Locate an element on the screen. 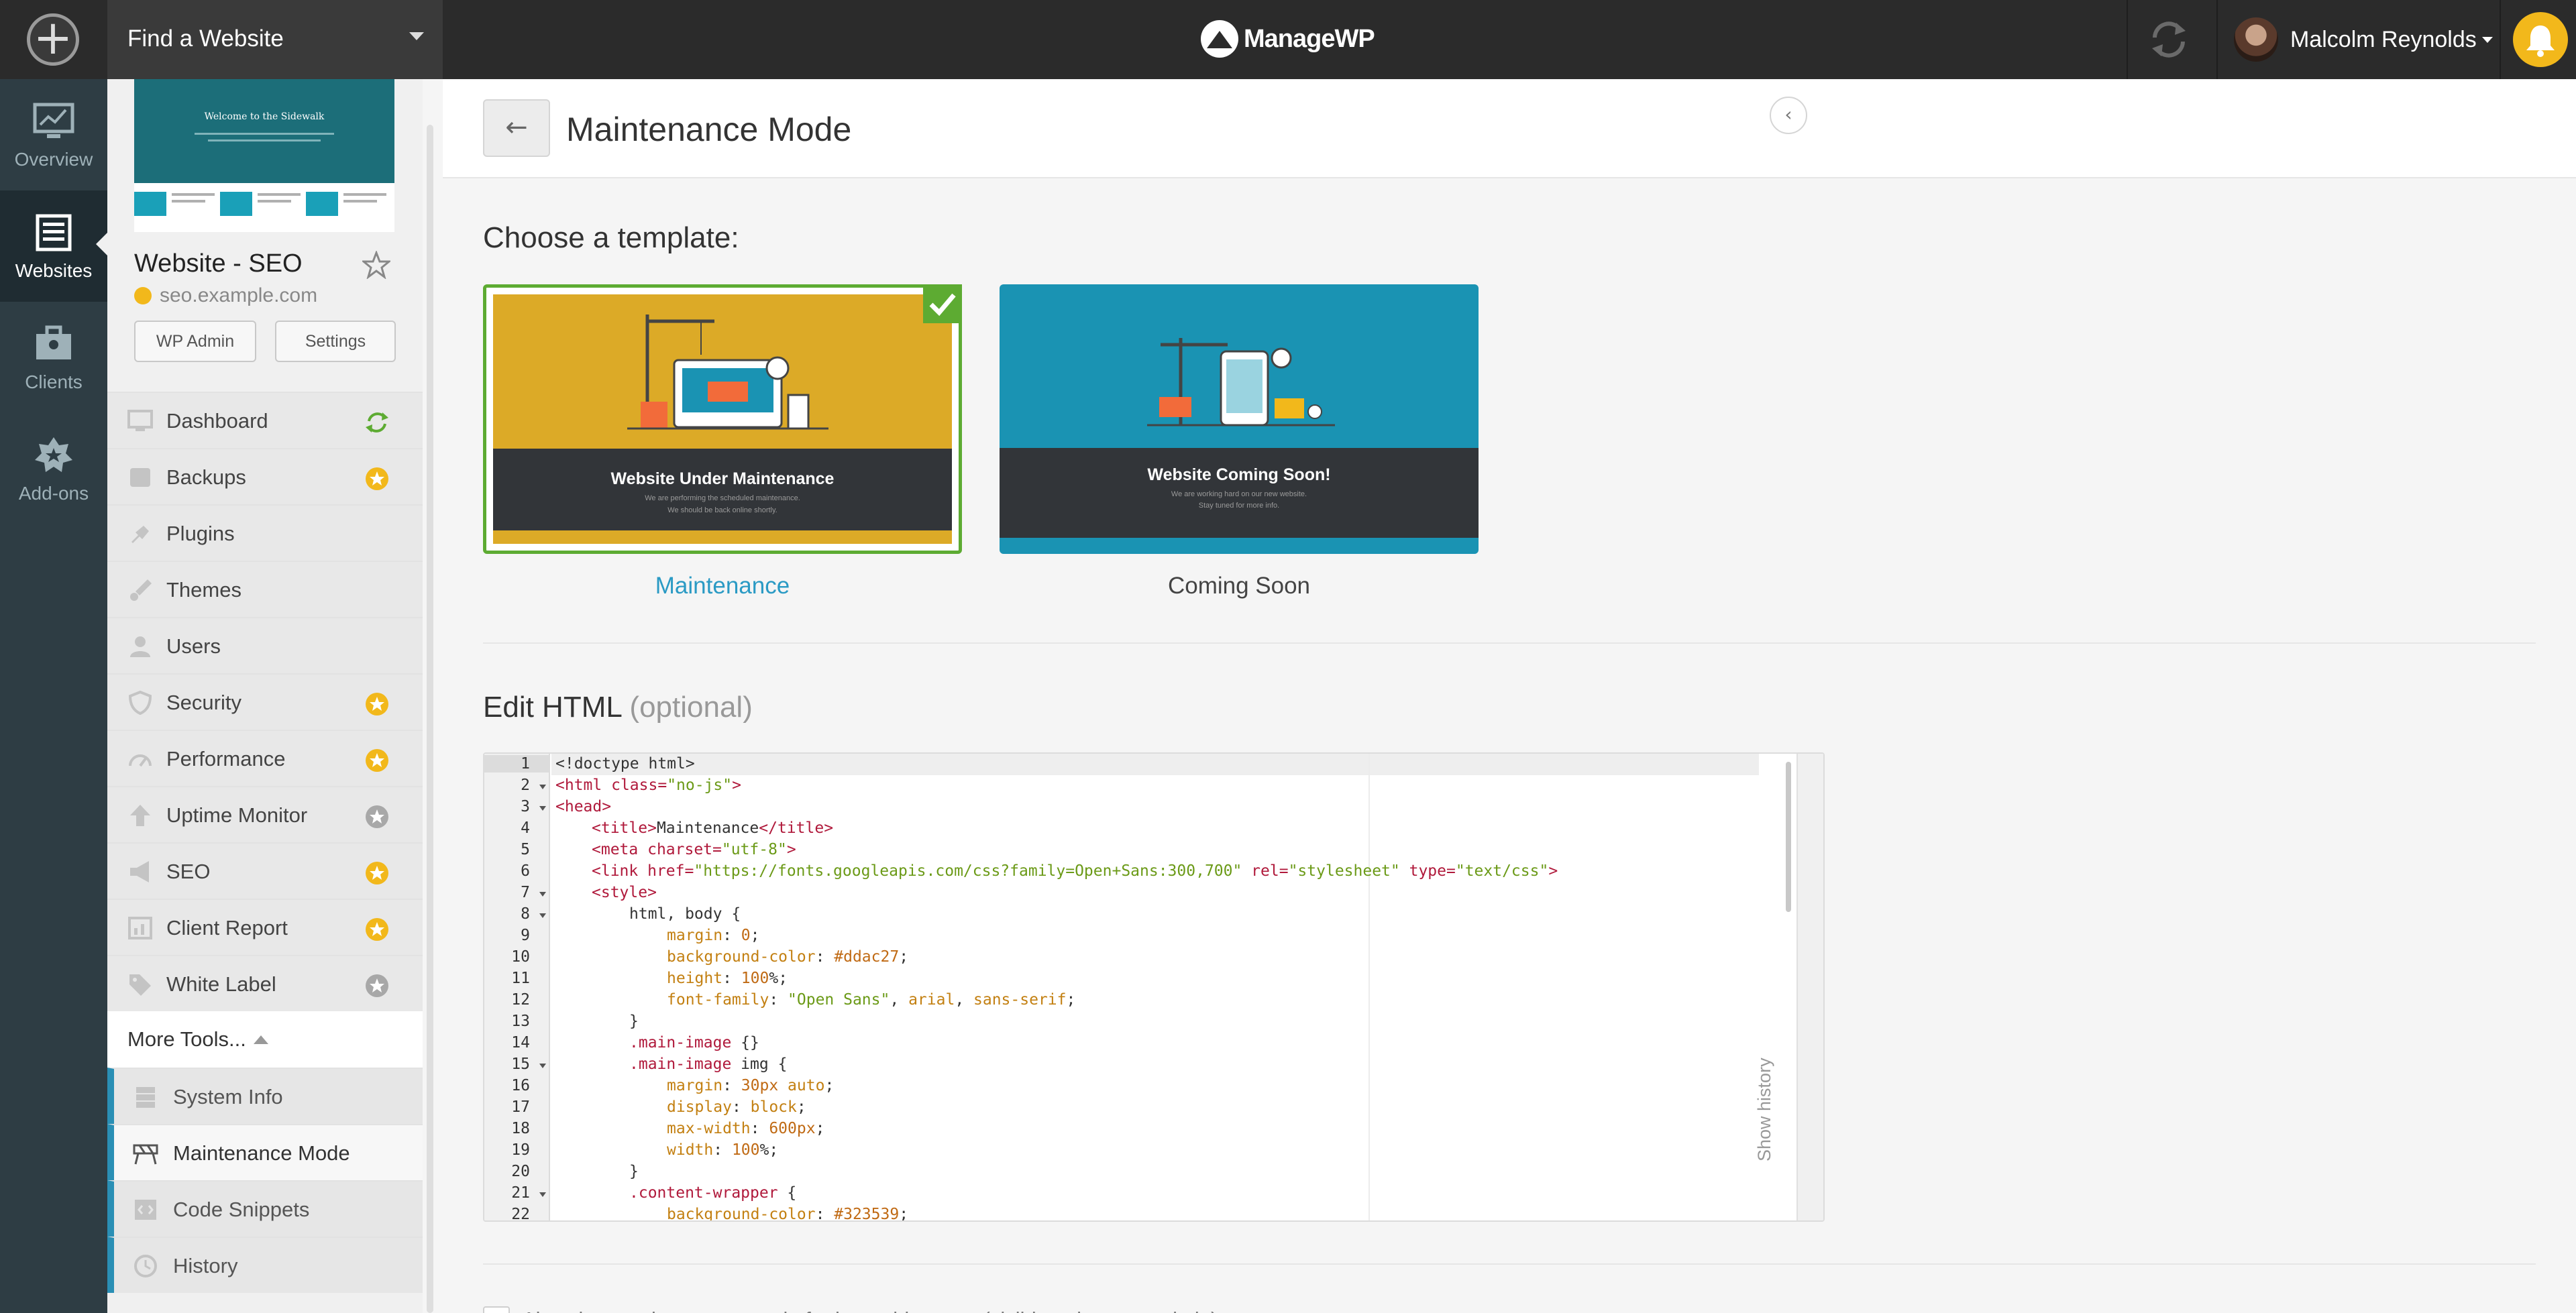  checkmark-icon is located at coordinates (942, 305).